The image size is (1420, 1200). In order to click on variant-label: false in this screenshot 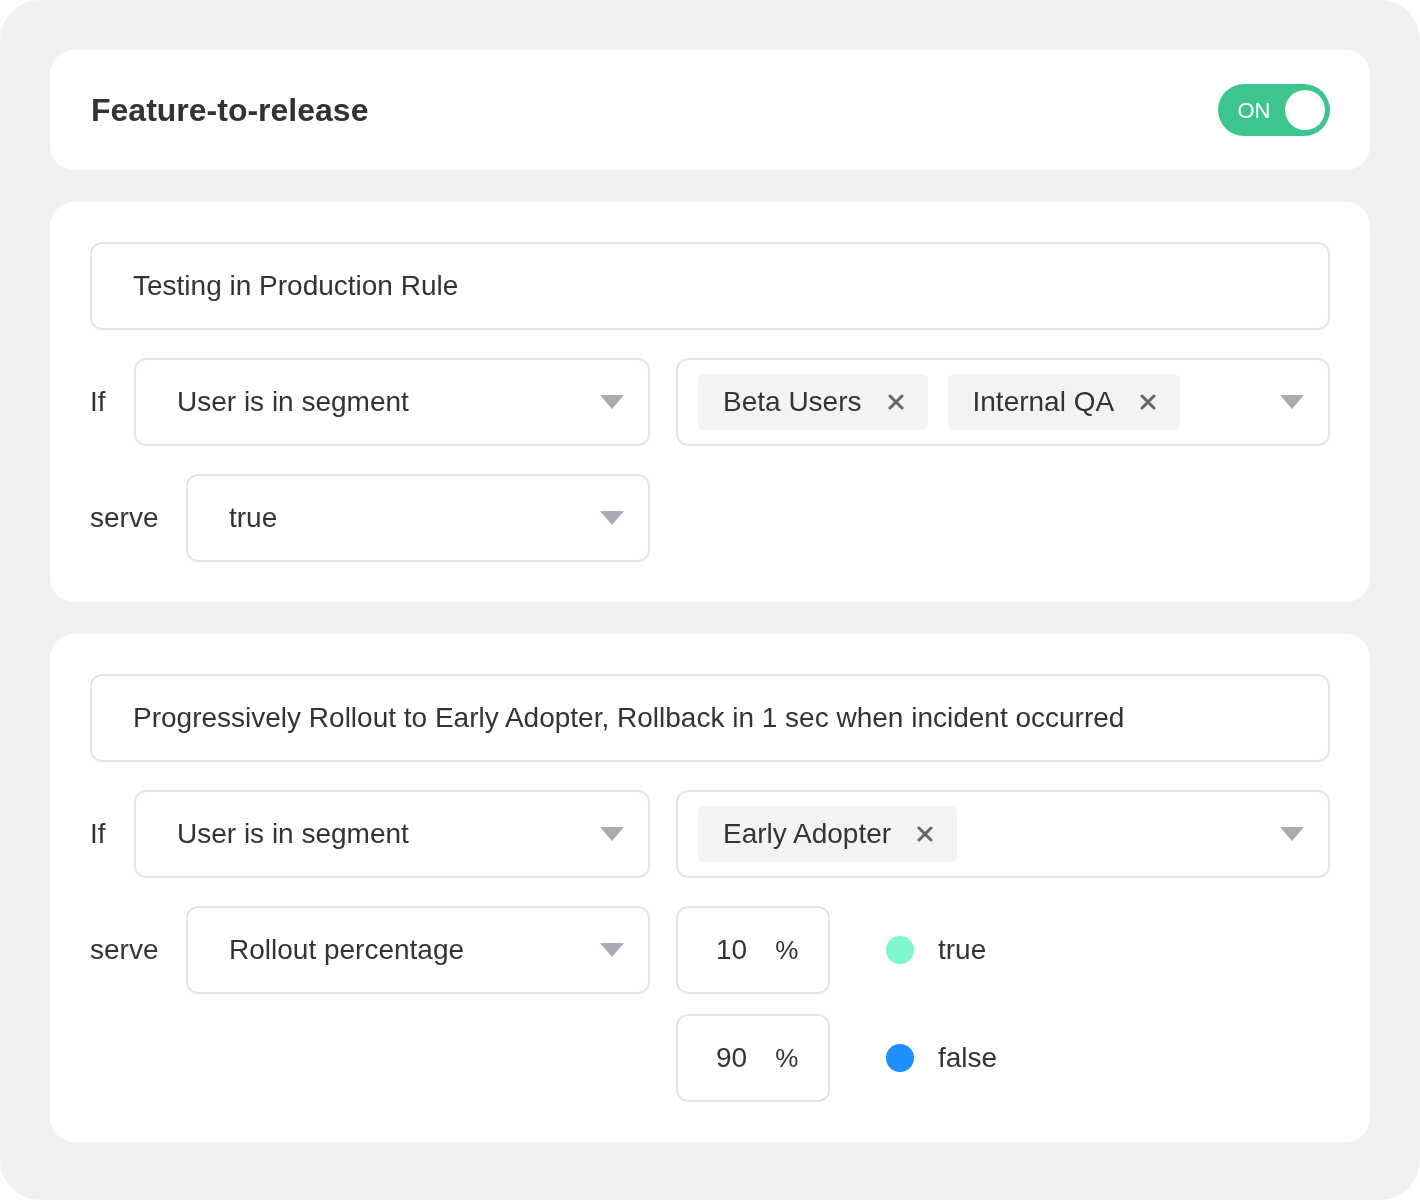, I will do `click(968, 1058)`.